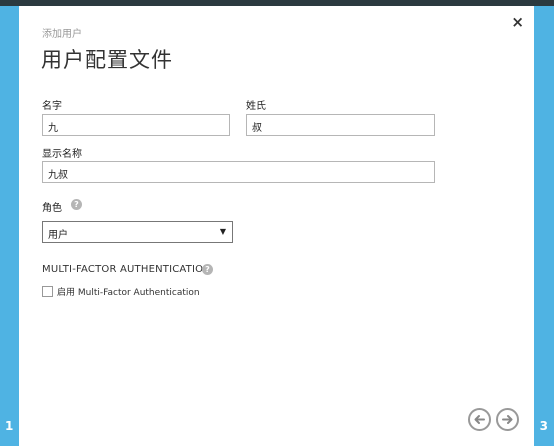 This screenshot has width=554, height=446. Describe the element at coordinates (9, 426) in the screenshot. I see `step-number-previous: 1` at that location.